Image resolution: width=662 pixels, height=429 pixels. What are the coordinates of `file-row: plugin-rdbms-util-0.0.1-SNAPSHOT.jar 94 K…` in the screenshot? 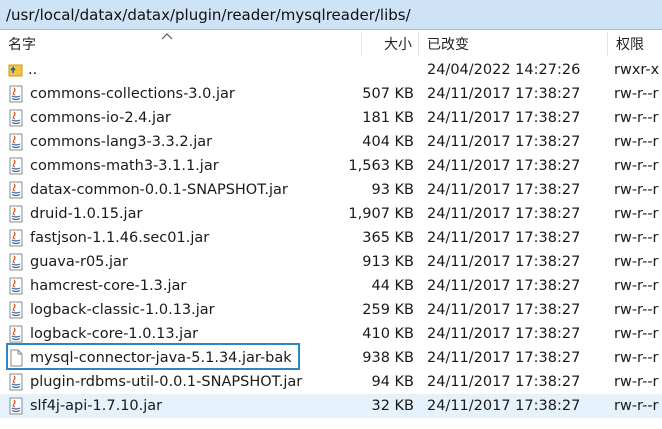 It's located at (331, 382).